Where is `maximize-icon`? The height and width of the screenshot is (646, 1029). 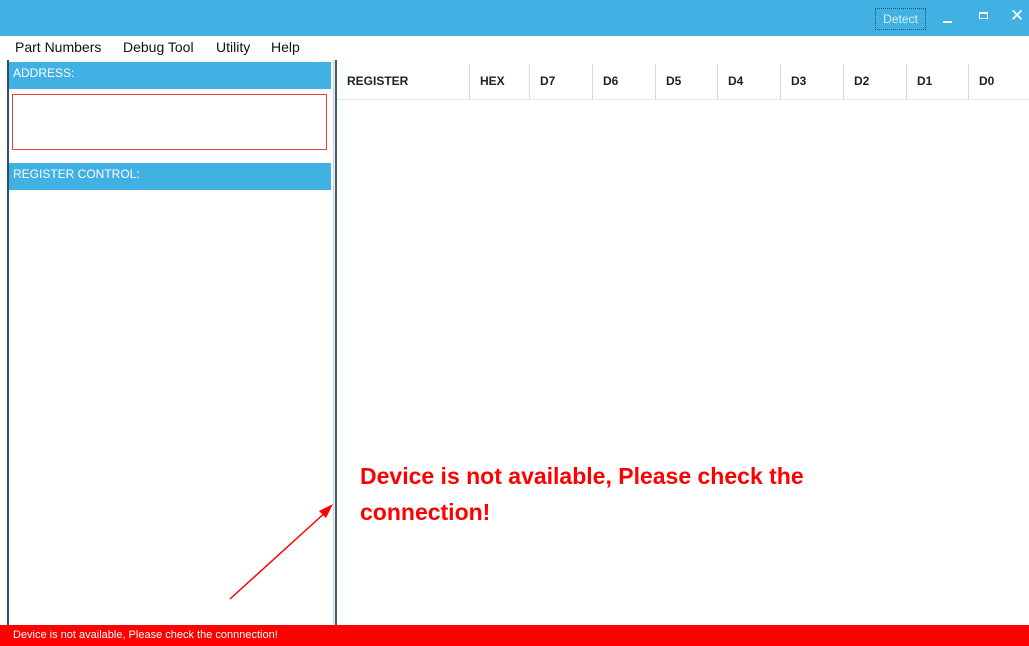 maximize-icon is located at coordinates (983, 15).